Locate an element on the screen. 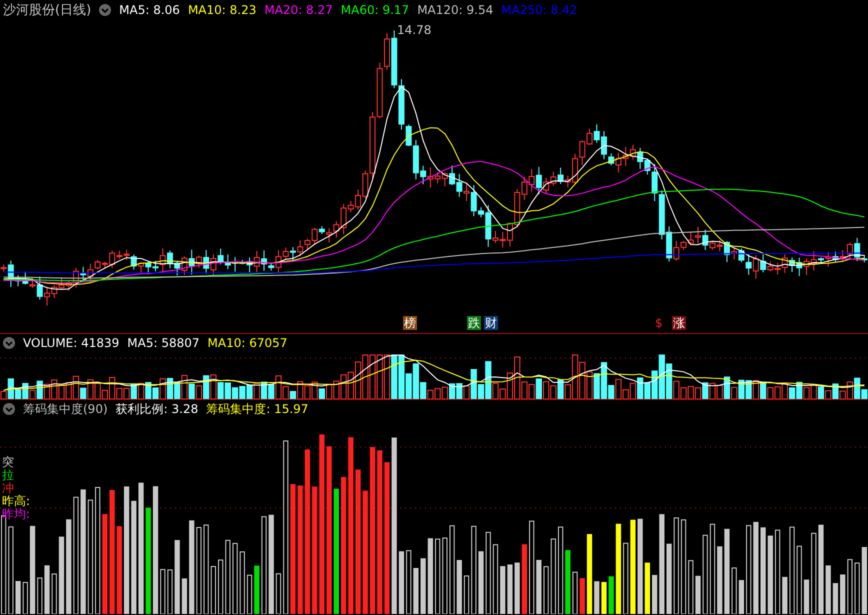  signal-label: 昨高: is located at coordinates (16, 501).